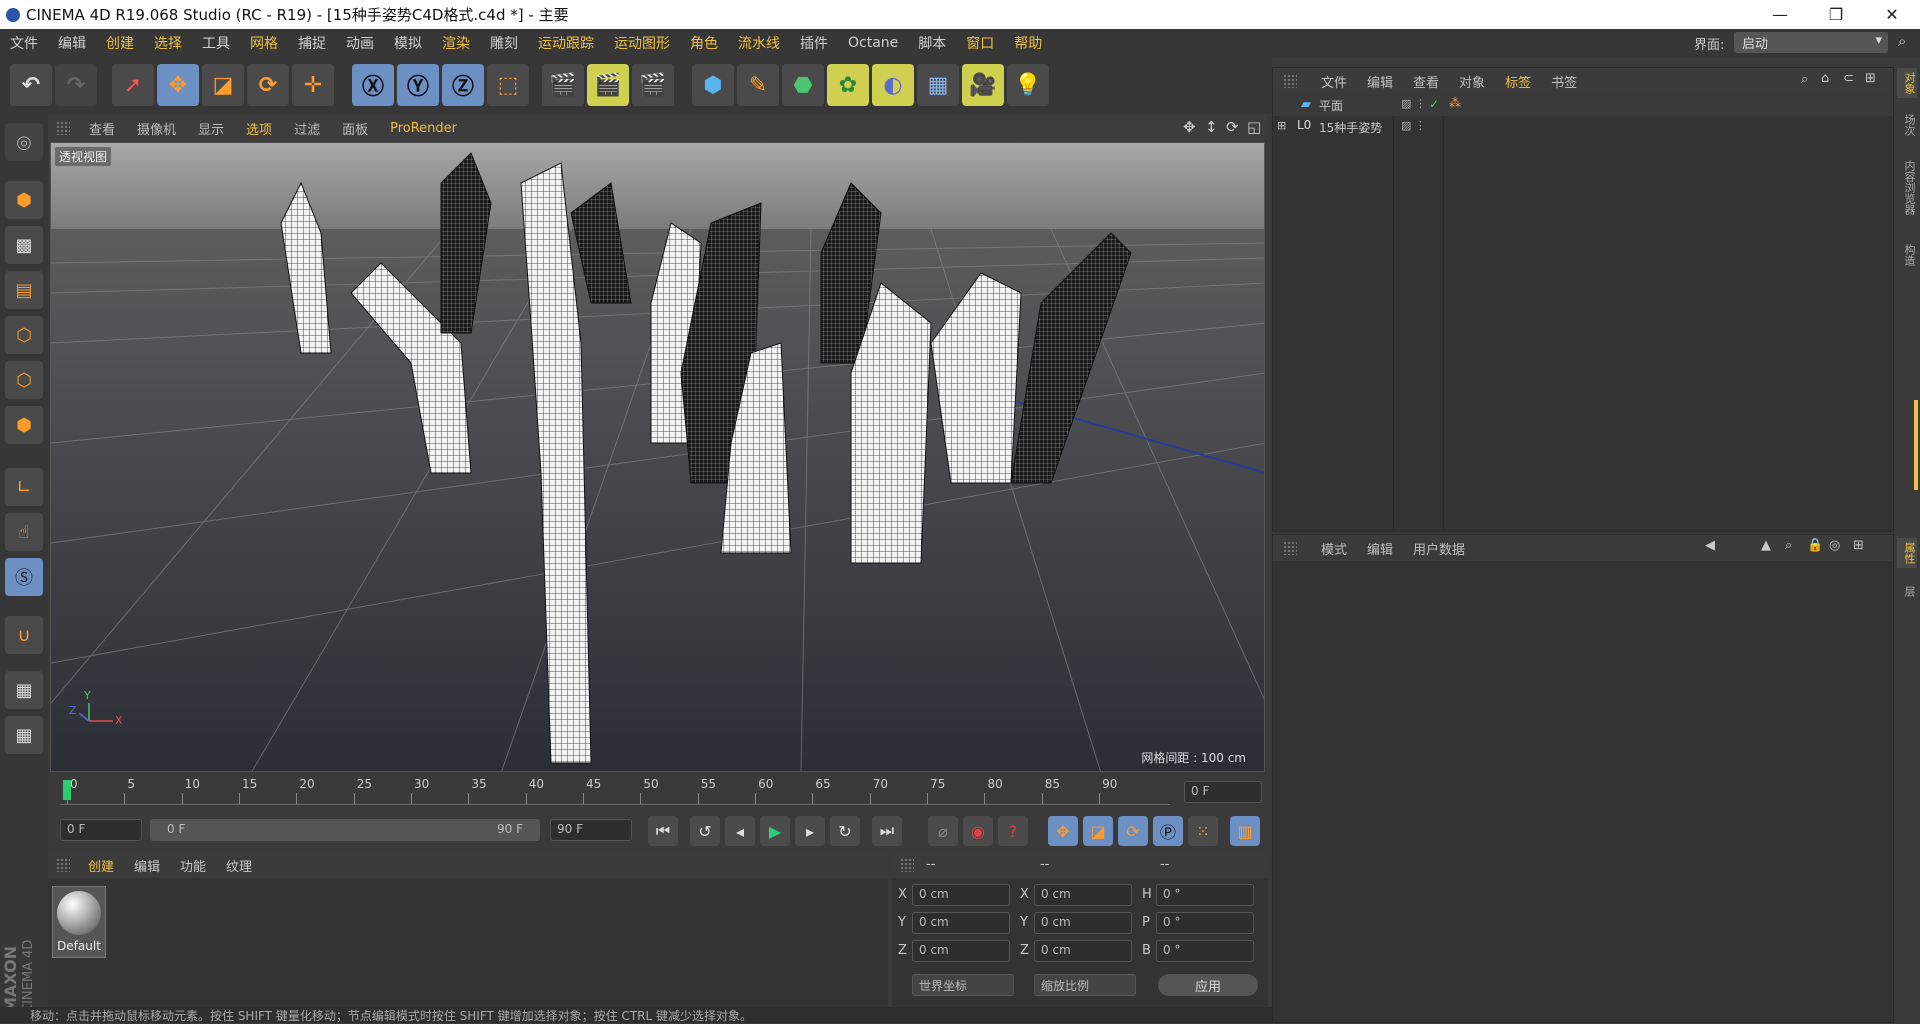  What do you see at coordinates (1334, 548) in the screenshot?
I see `attr-menu-mode: 模式` at bounding box center [1334, 548].